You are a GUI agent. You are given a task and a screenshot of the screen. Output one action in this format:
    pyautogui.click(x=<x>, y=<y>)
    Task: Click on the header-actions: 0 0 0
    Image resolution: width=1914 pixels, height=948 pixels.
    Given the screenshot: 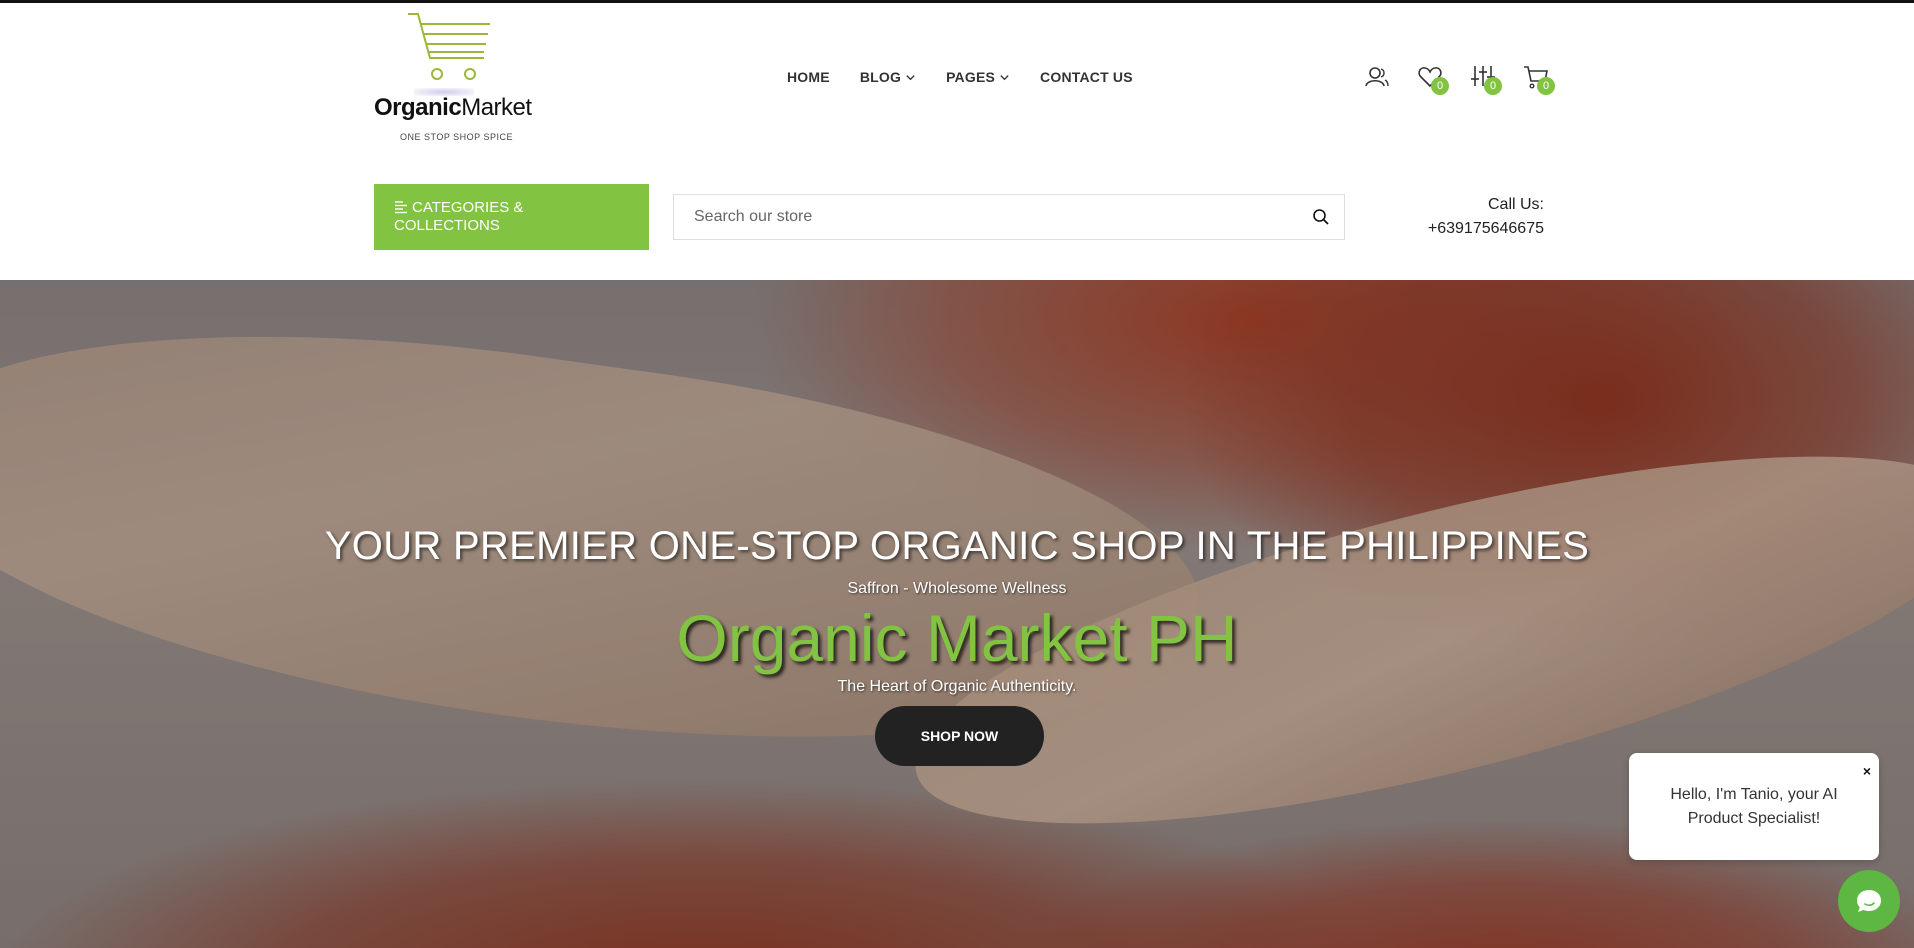 What is the action you would take?
    pyautogui.click(x=1470, y=79)
    